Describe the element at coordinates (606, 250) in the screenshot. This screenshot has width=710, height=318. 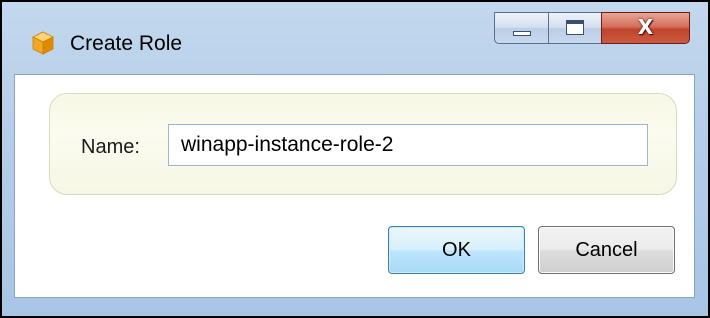
I see `cancel-button: Cancel` at that location.